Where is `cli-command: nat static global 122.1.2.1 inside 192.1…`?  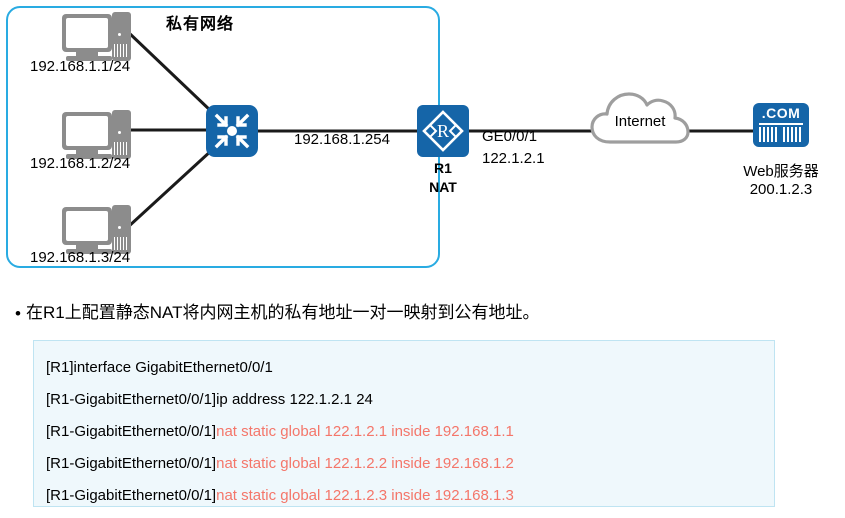 cli-command: nat static global 122.1.2.1 inside 192.1… is located at coordinates (365, 431).